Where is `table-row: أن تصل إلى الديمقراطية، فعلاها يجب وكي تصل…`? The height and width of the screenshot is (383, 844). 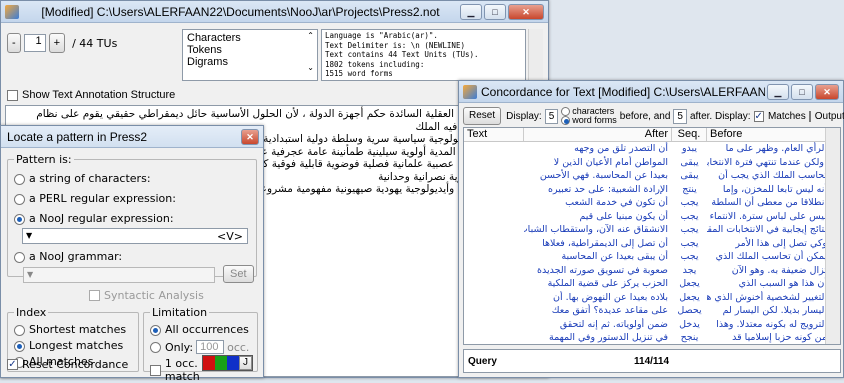 table-row: أن تصل إلى الديمقراطية، فعلاها يجب وكي تصل… is located at coordinates (652, 244).